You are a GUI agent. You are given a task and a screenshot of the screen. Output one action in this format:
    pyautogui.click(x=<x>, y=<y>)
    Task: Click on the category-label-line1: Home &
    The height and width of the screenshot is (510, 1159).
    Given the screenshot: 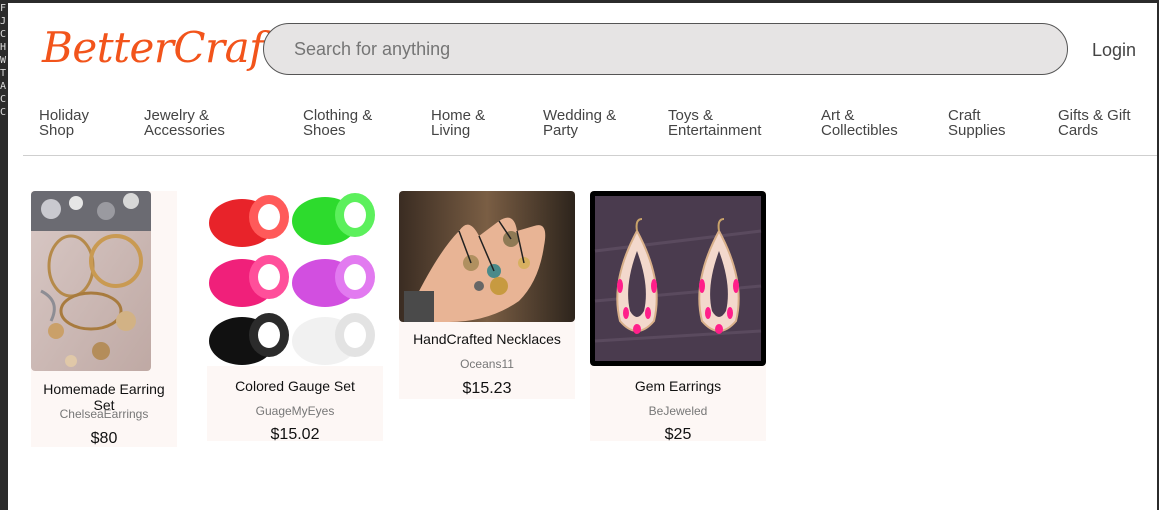 What is the action you would take?
    pyautogui.click(x=458, y=115)
    